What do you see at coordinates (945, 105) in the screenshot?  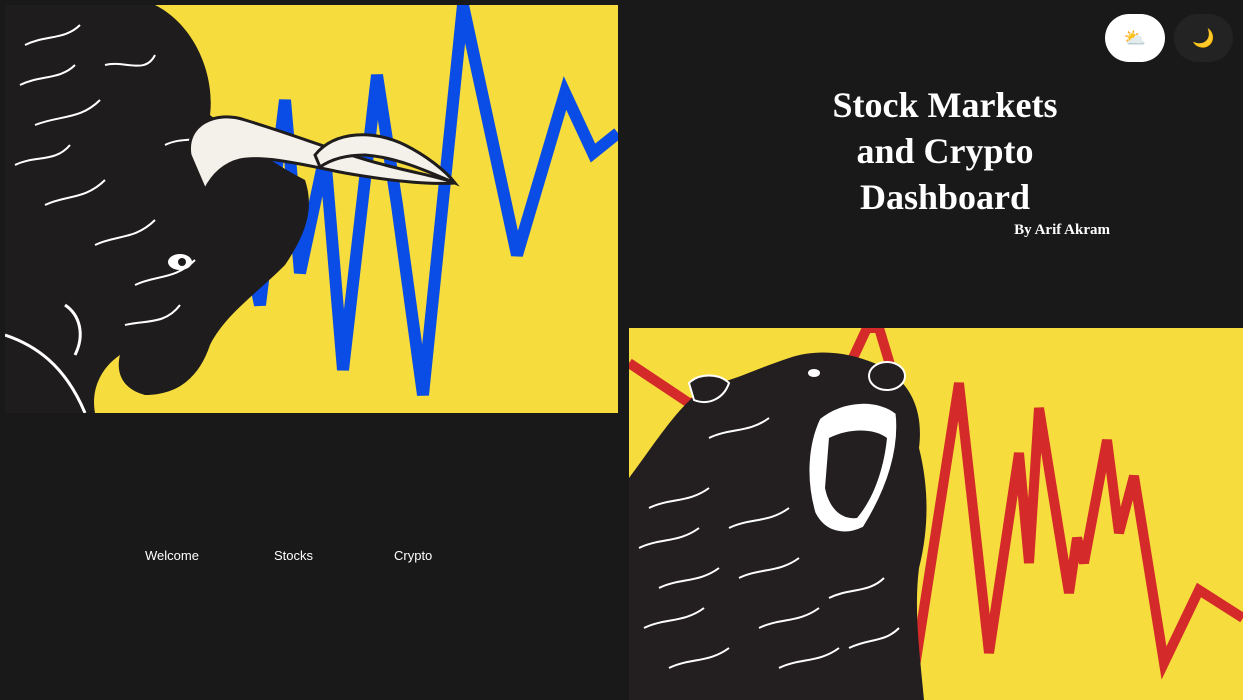 I see `page-title-line-1: Stock Markets` at bounding box center [945, 105].